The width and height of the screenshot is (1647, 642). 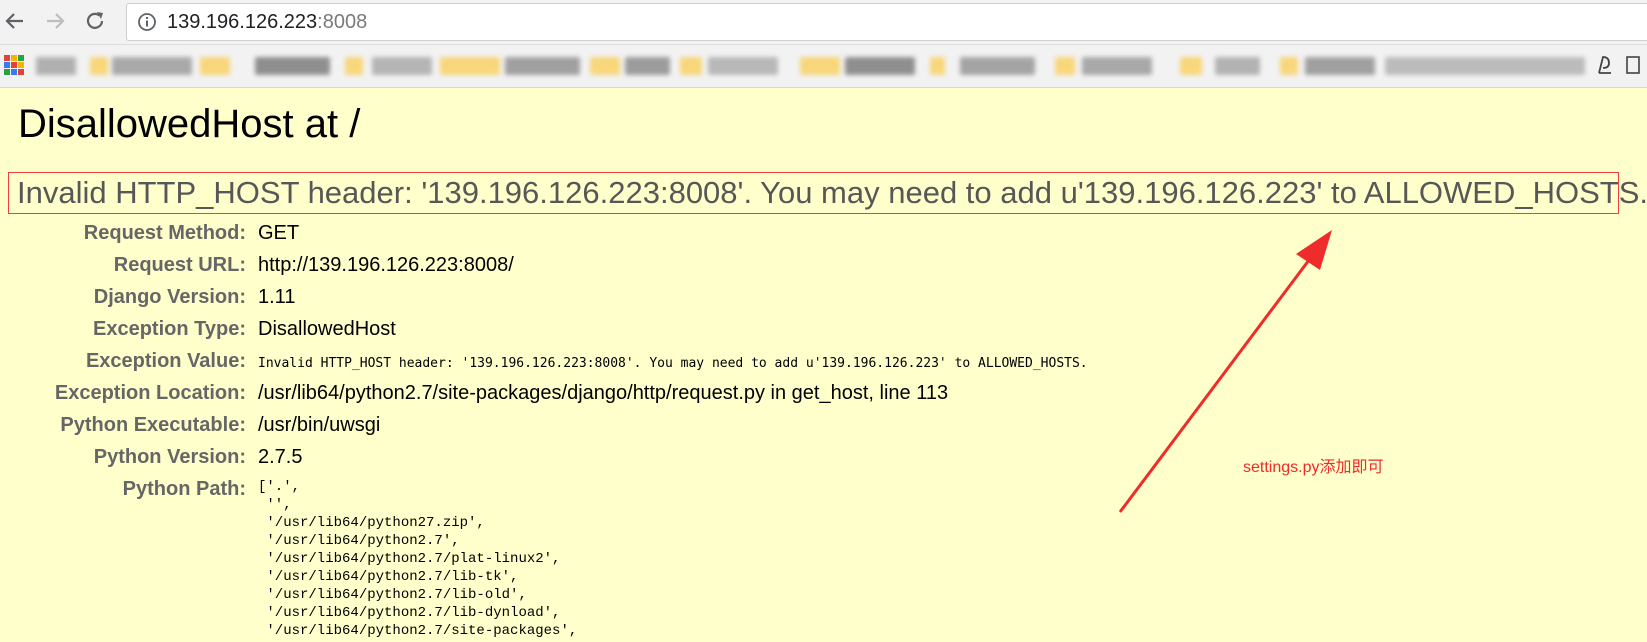 What do you see at coordinates (14, 65) in the screenshot?
I see `apps-icon` at bounding box center [14, 65].